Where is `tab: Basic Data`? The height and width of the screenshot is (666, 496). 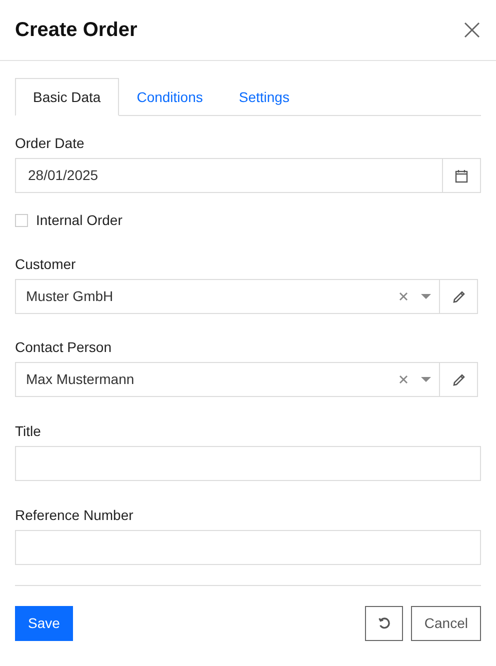 tab: Basic Data is located at coordinates (67, 97).